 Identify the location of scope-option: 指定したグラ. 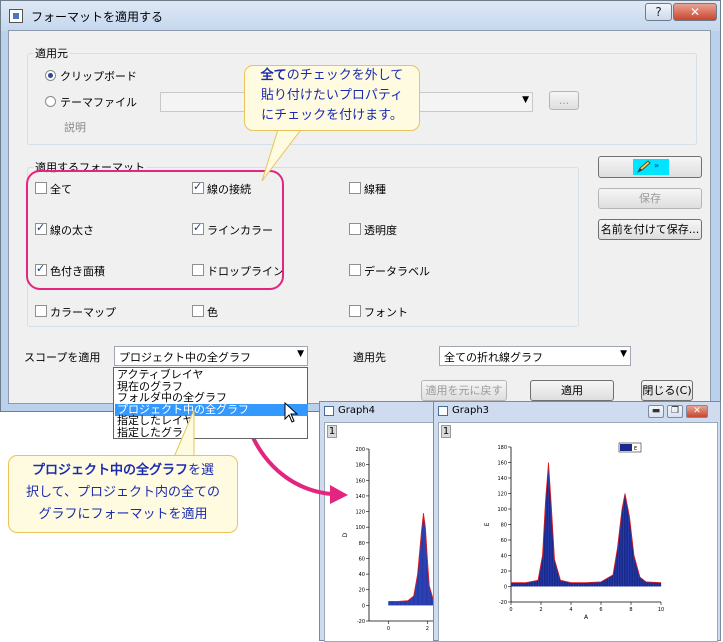
(211, 432).